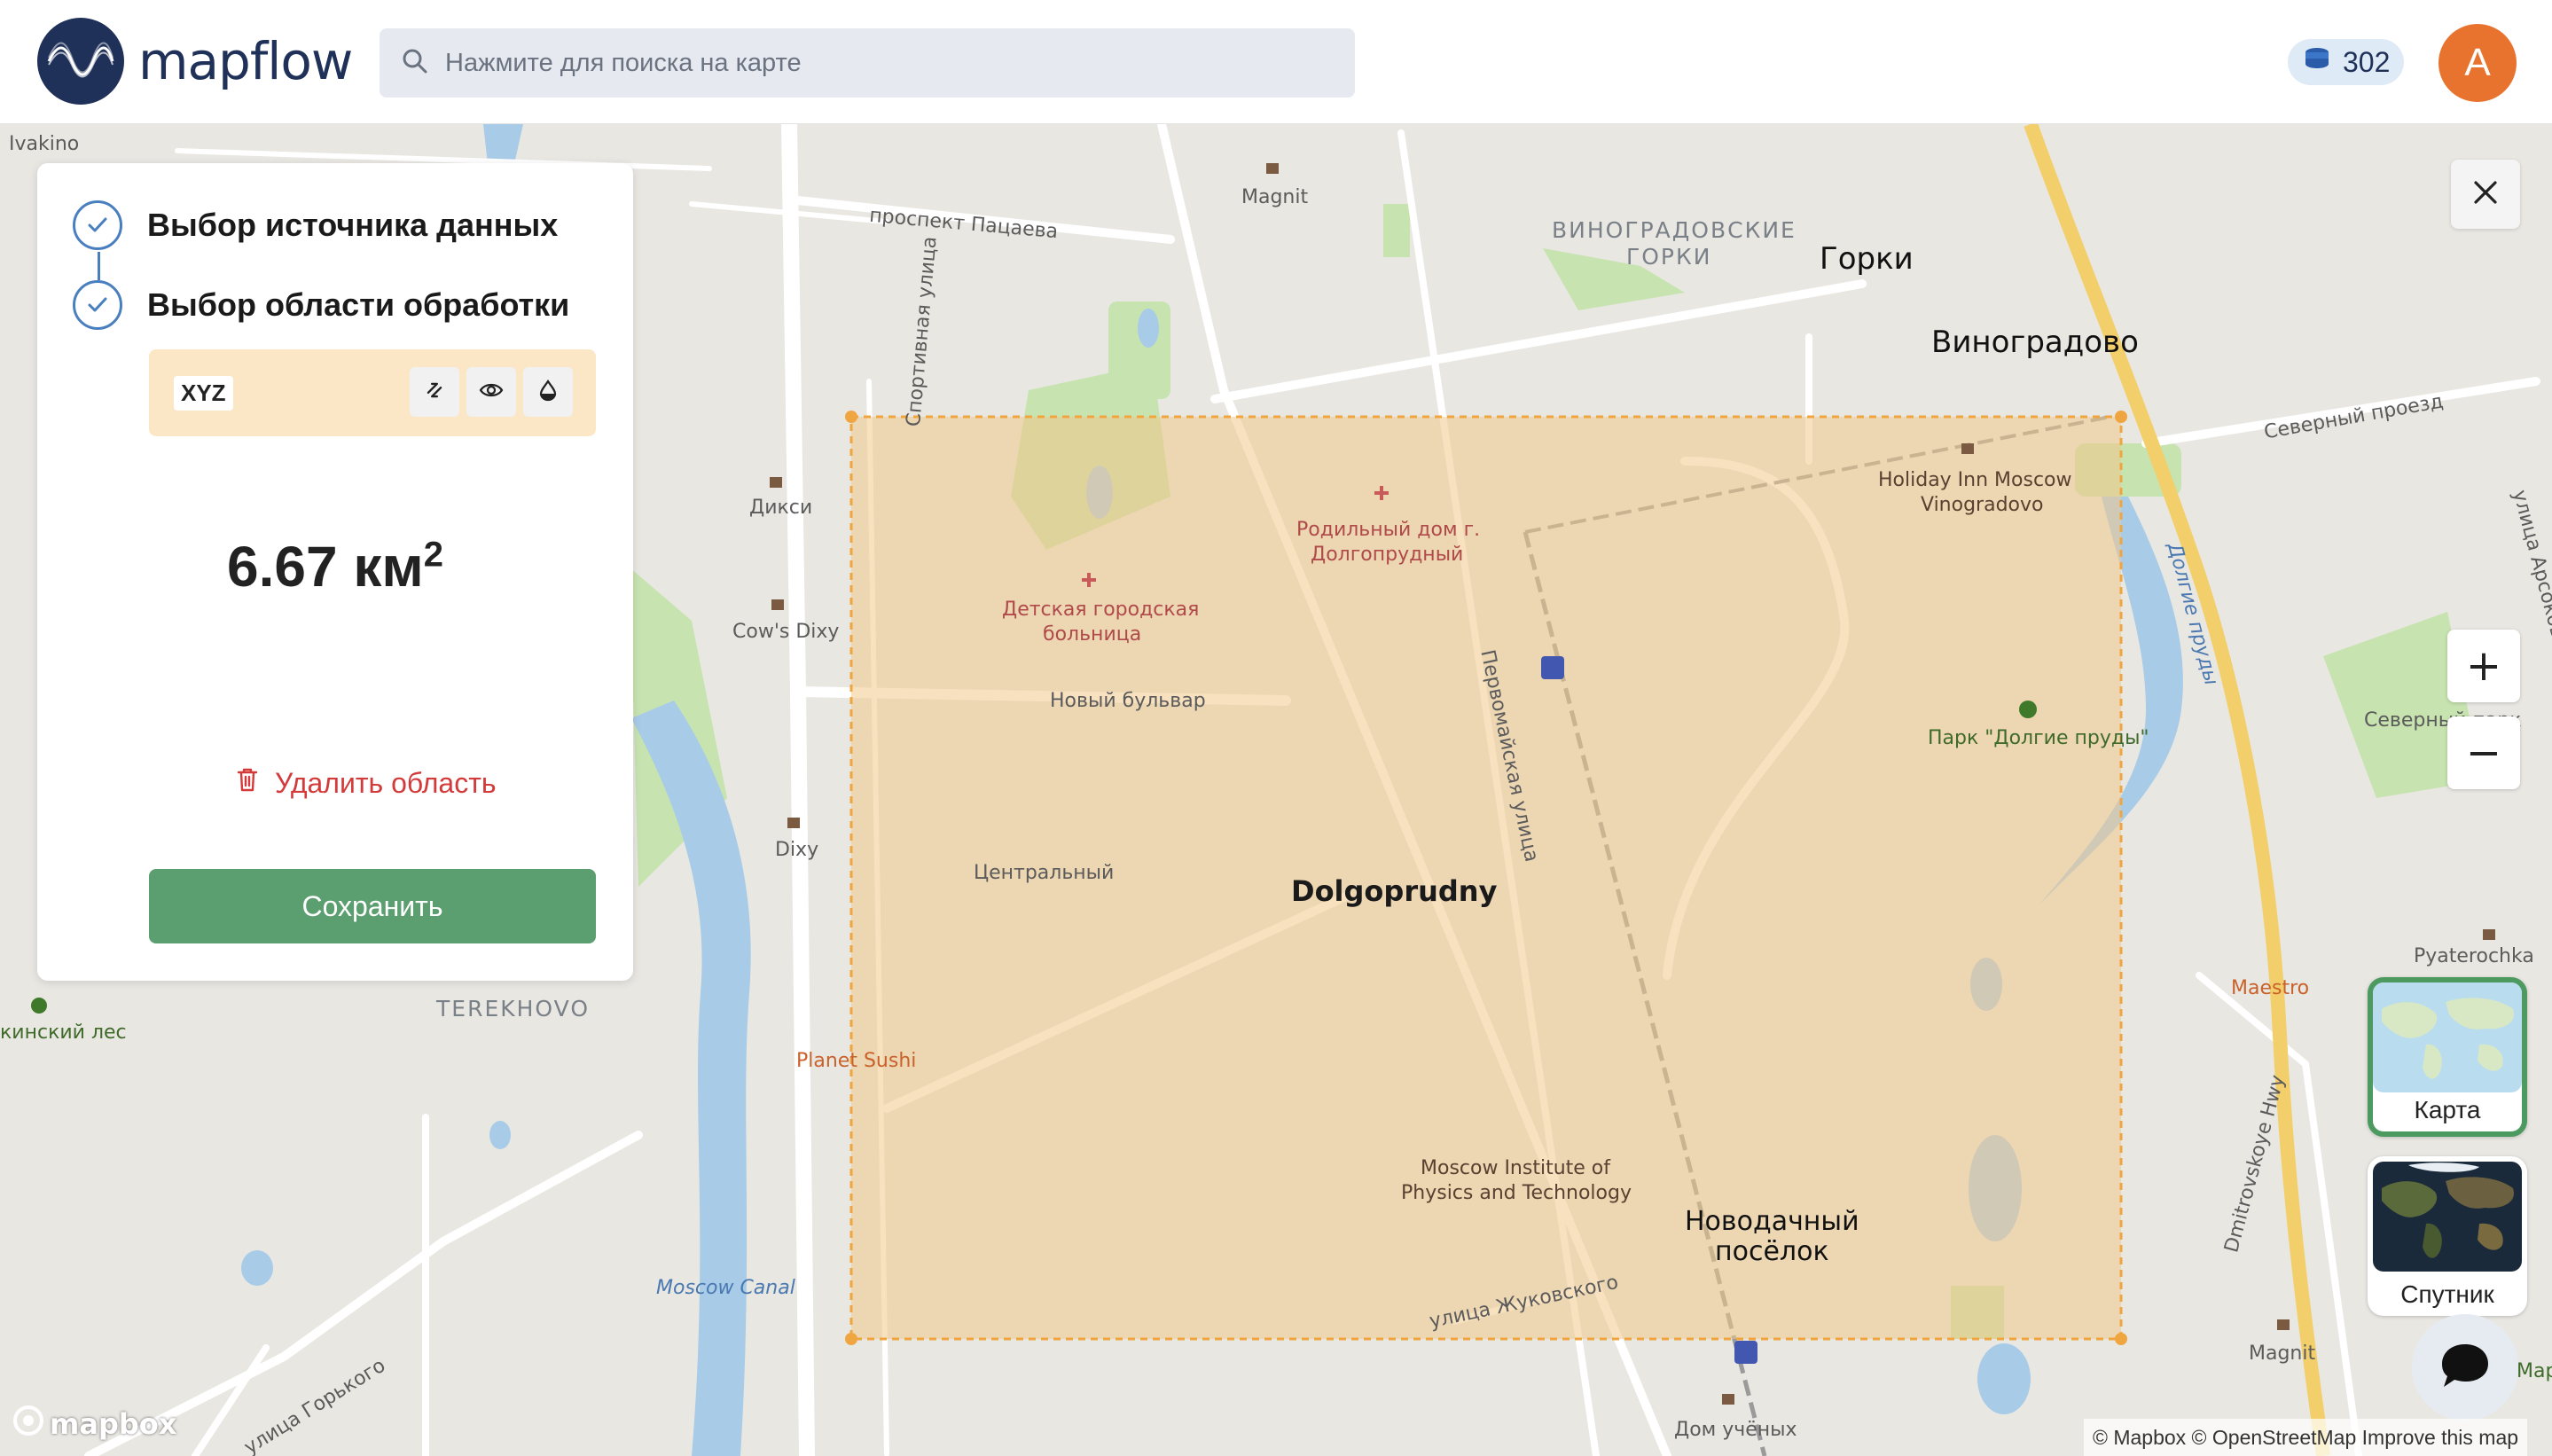  What do you see at coordinates (1674, 230) in the screenshot?
I see `map-label: ВИНОГРАДОВСКИЕ` at bounding box center [1674, 230].